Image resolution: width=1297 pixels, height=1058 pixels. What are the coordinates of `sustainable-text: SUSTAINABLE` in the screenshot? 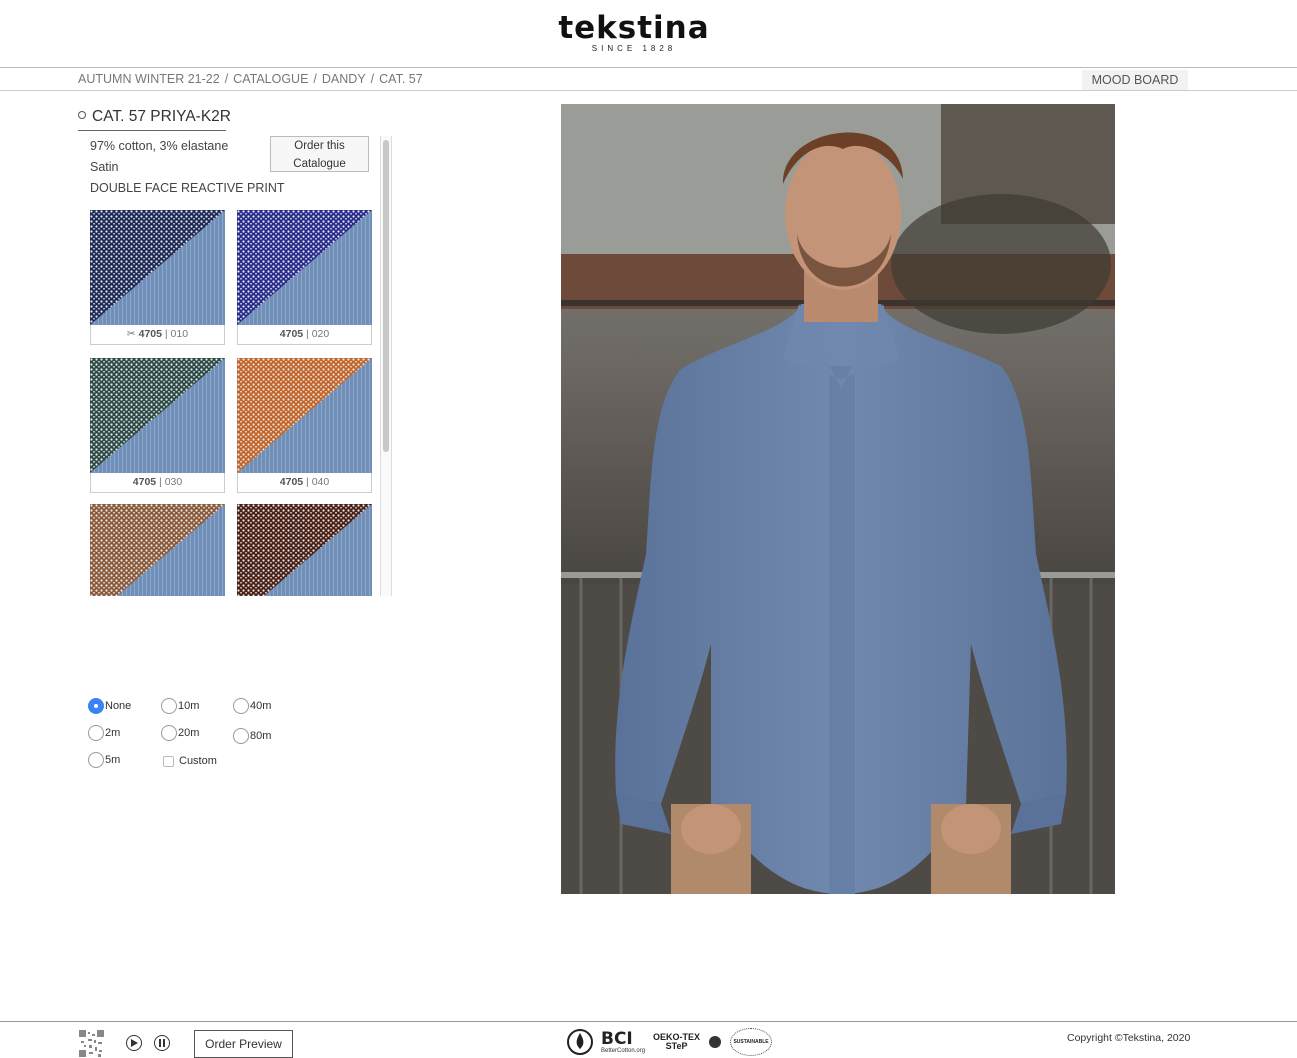 It's located at (751, 1042).